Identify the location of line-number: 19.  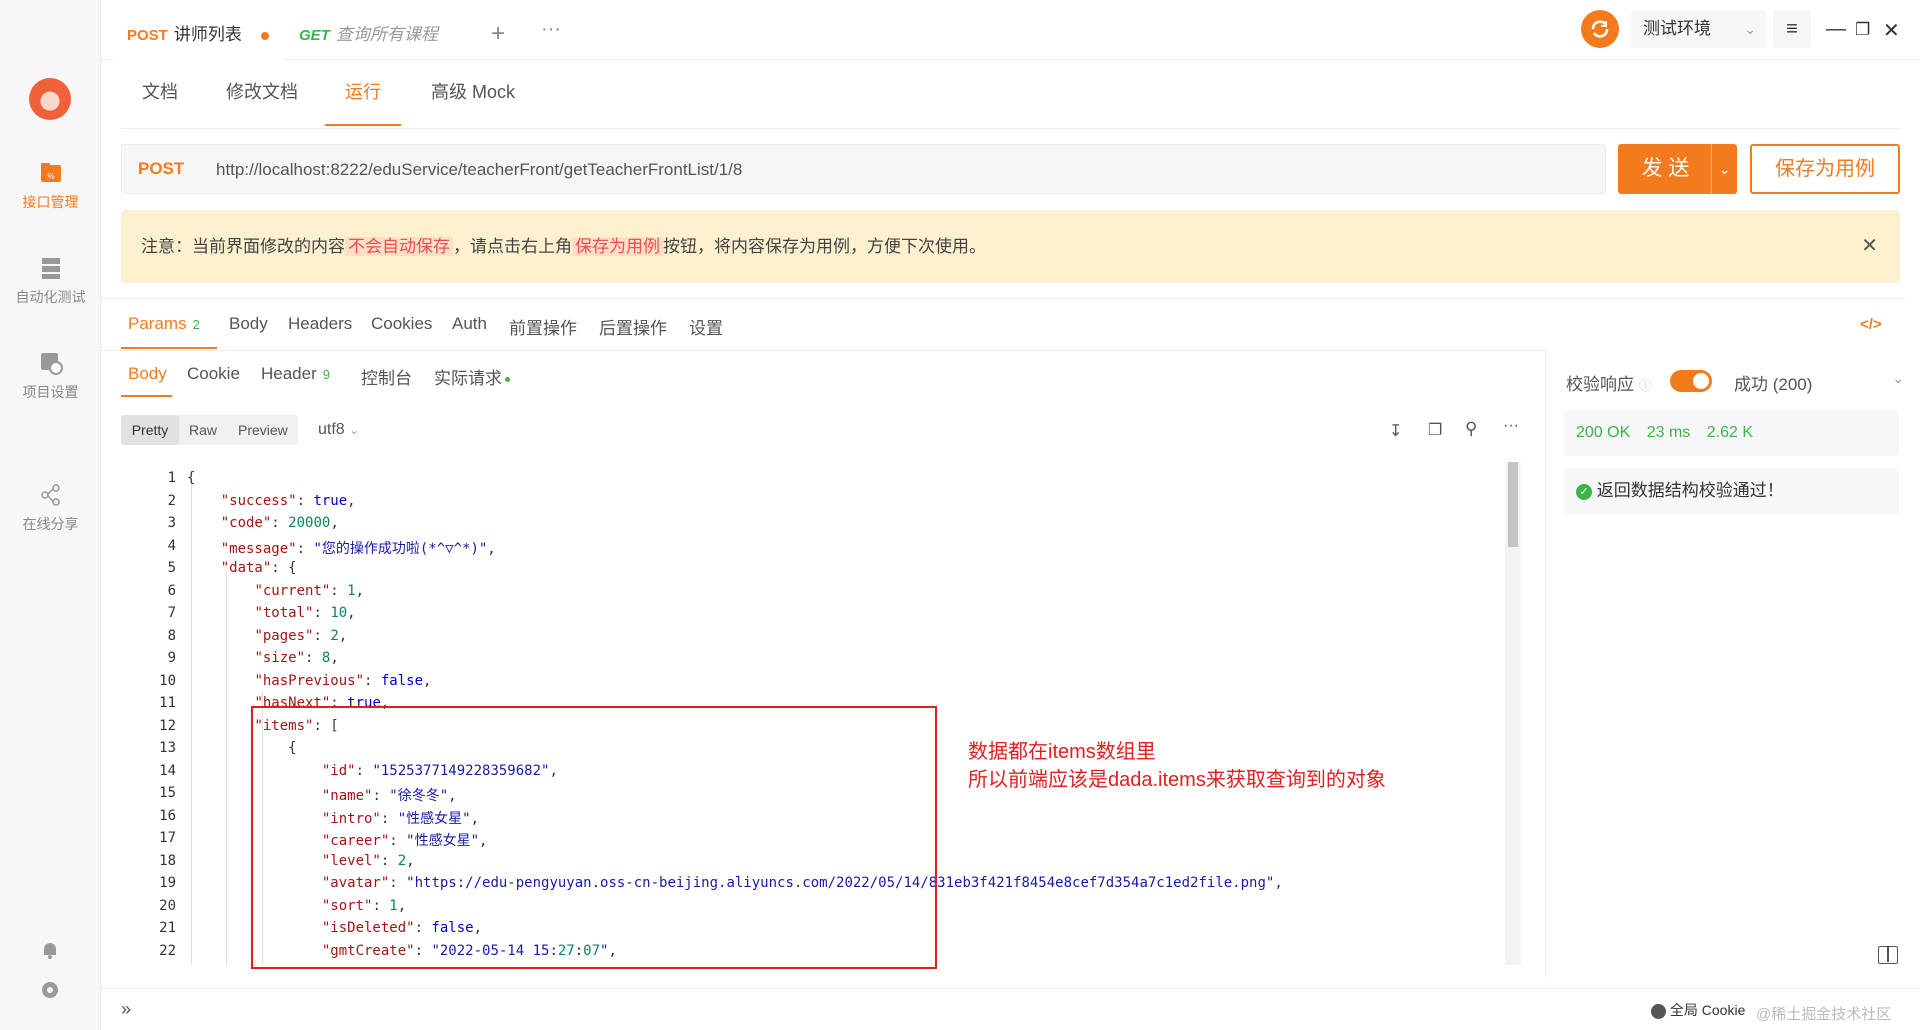
(167, 883).